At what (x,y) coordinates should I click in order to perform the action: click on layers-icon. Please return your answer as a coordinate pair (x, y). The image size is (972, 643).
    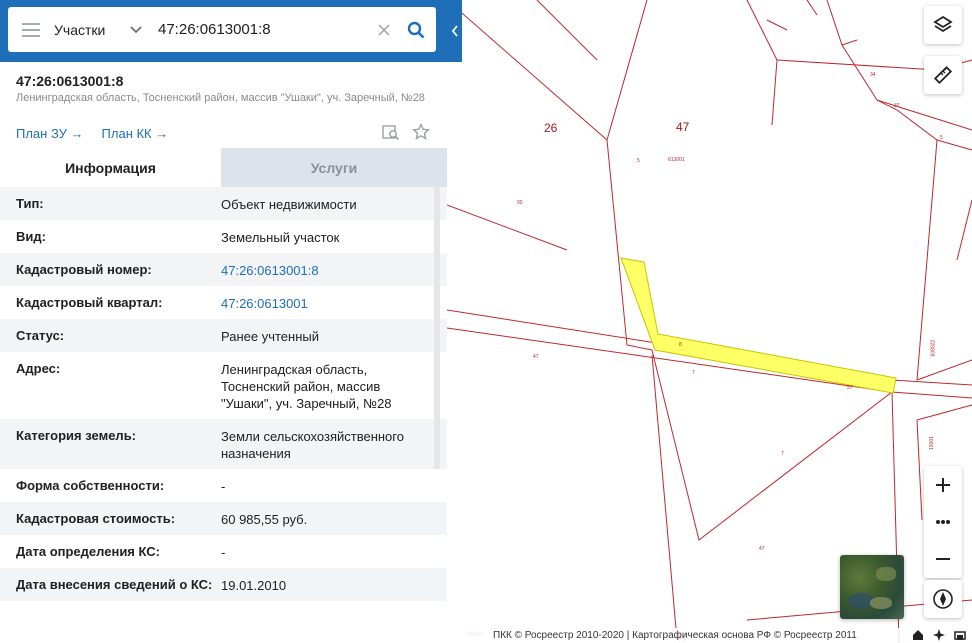
    Looking at the image, I should click on (943, 24).